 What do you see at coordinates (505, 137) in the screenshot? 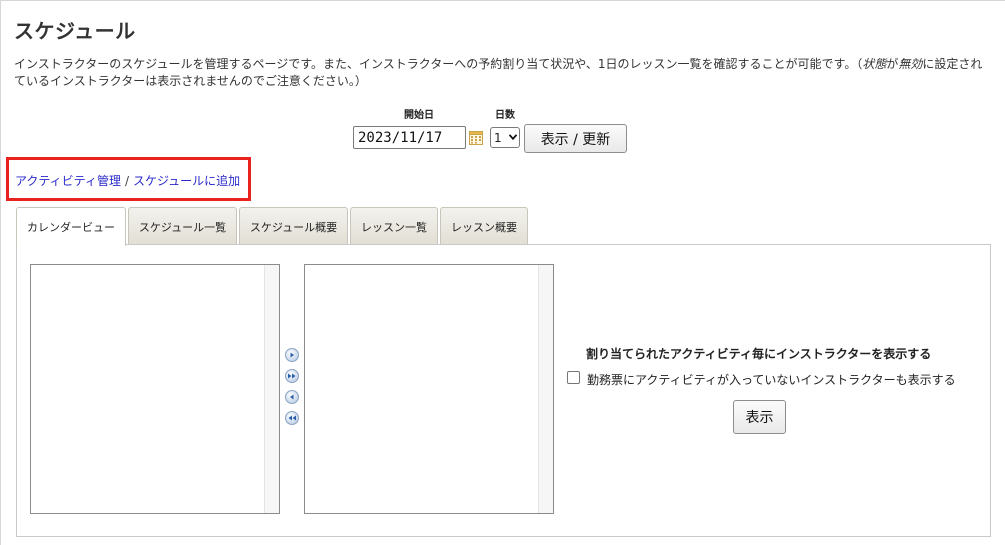
I see `days-select: 1` at bounding box center [505, 137].